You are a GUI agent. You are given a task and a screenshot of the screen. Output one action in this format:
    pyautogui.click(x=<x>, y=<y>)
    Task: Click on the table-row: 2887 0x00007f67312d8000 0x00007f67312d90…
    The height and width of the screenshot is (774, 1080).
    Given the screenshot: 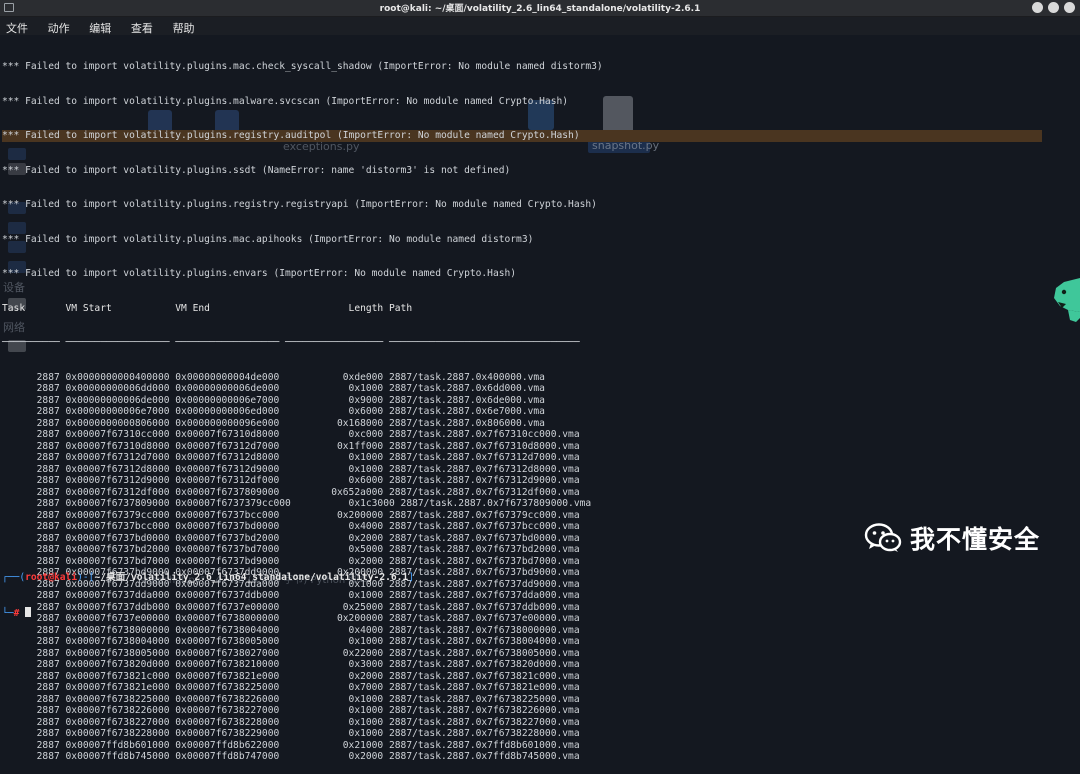 What is the action you would take?
    pyautogui.click(x=291, y=469)
    